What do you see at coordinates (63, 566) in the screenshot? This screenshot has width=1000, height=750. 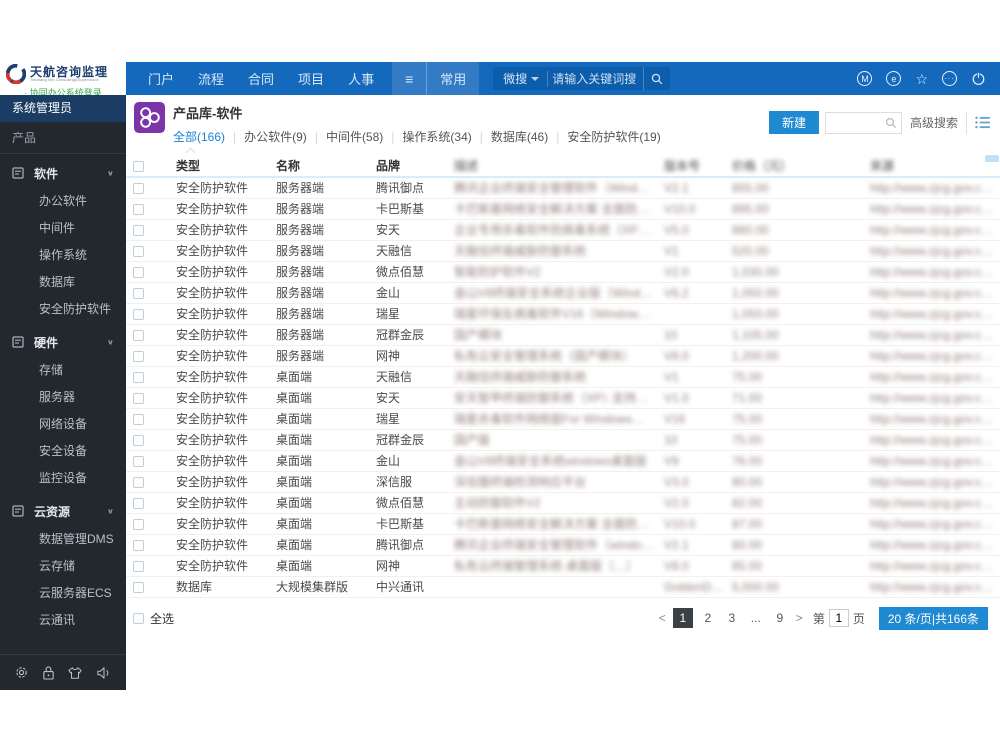 I see `sidebar-item-云存储: 云存储` at bounding box center [63, 566].